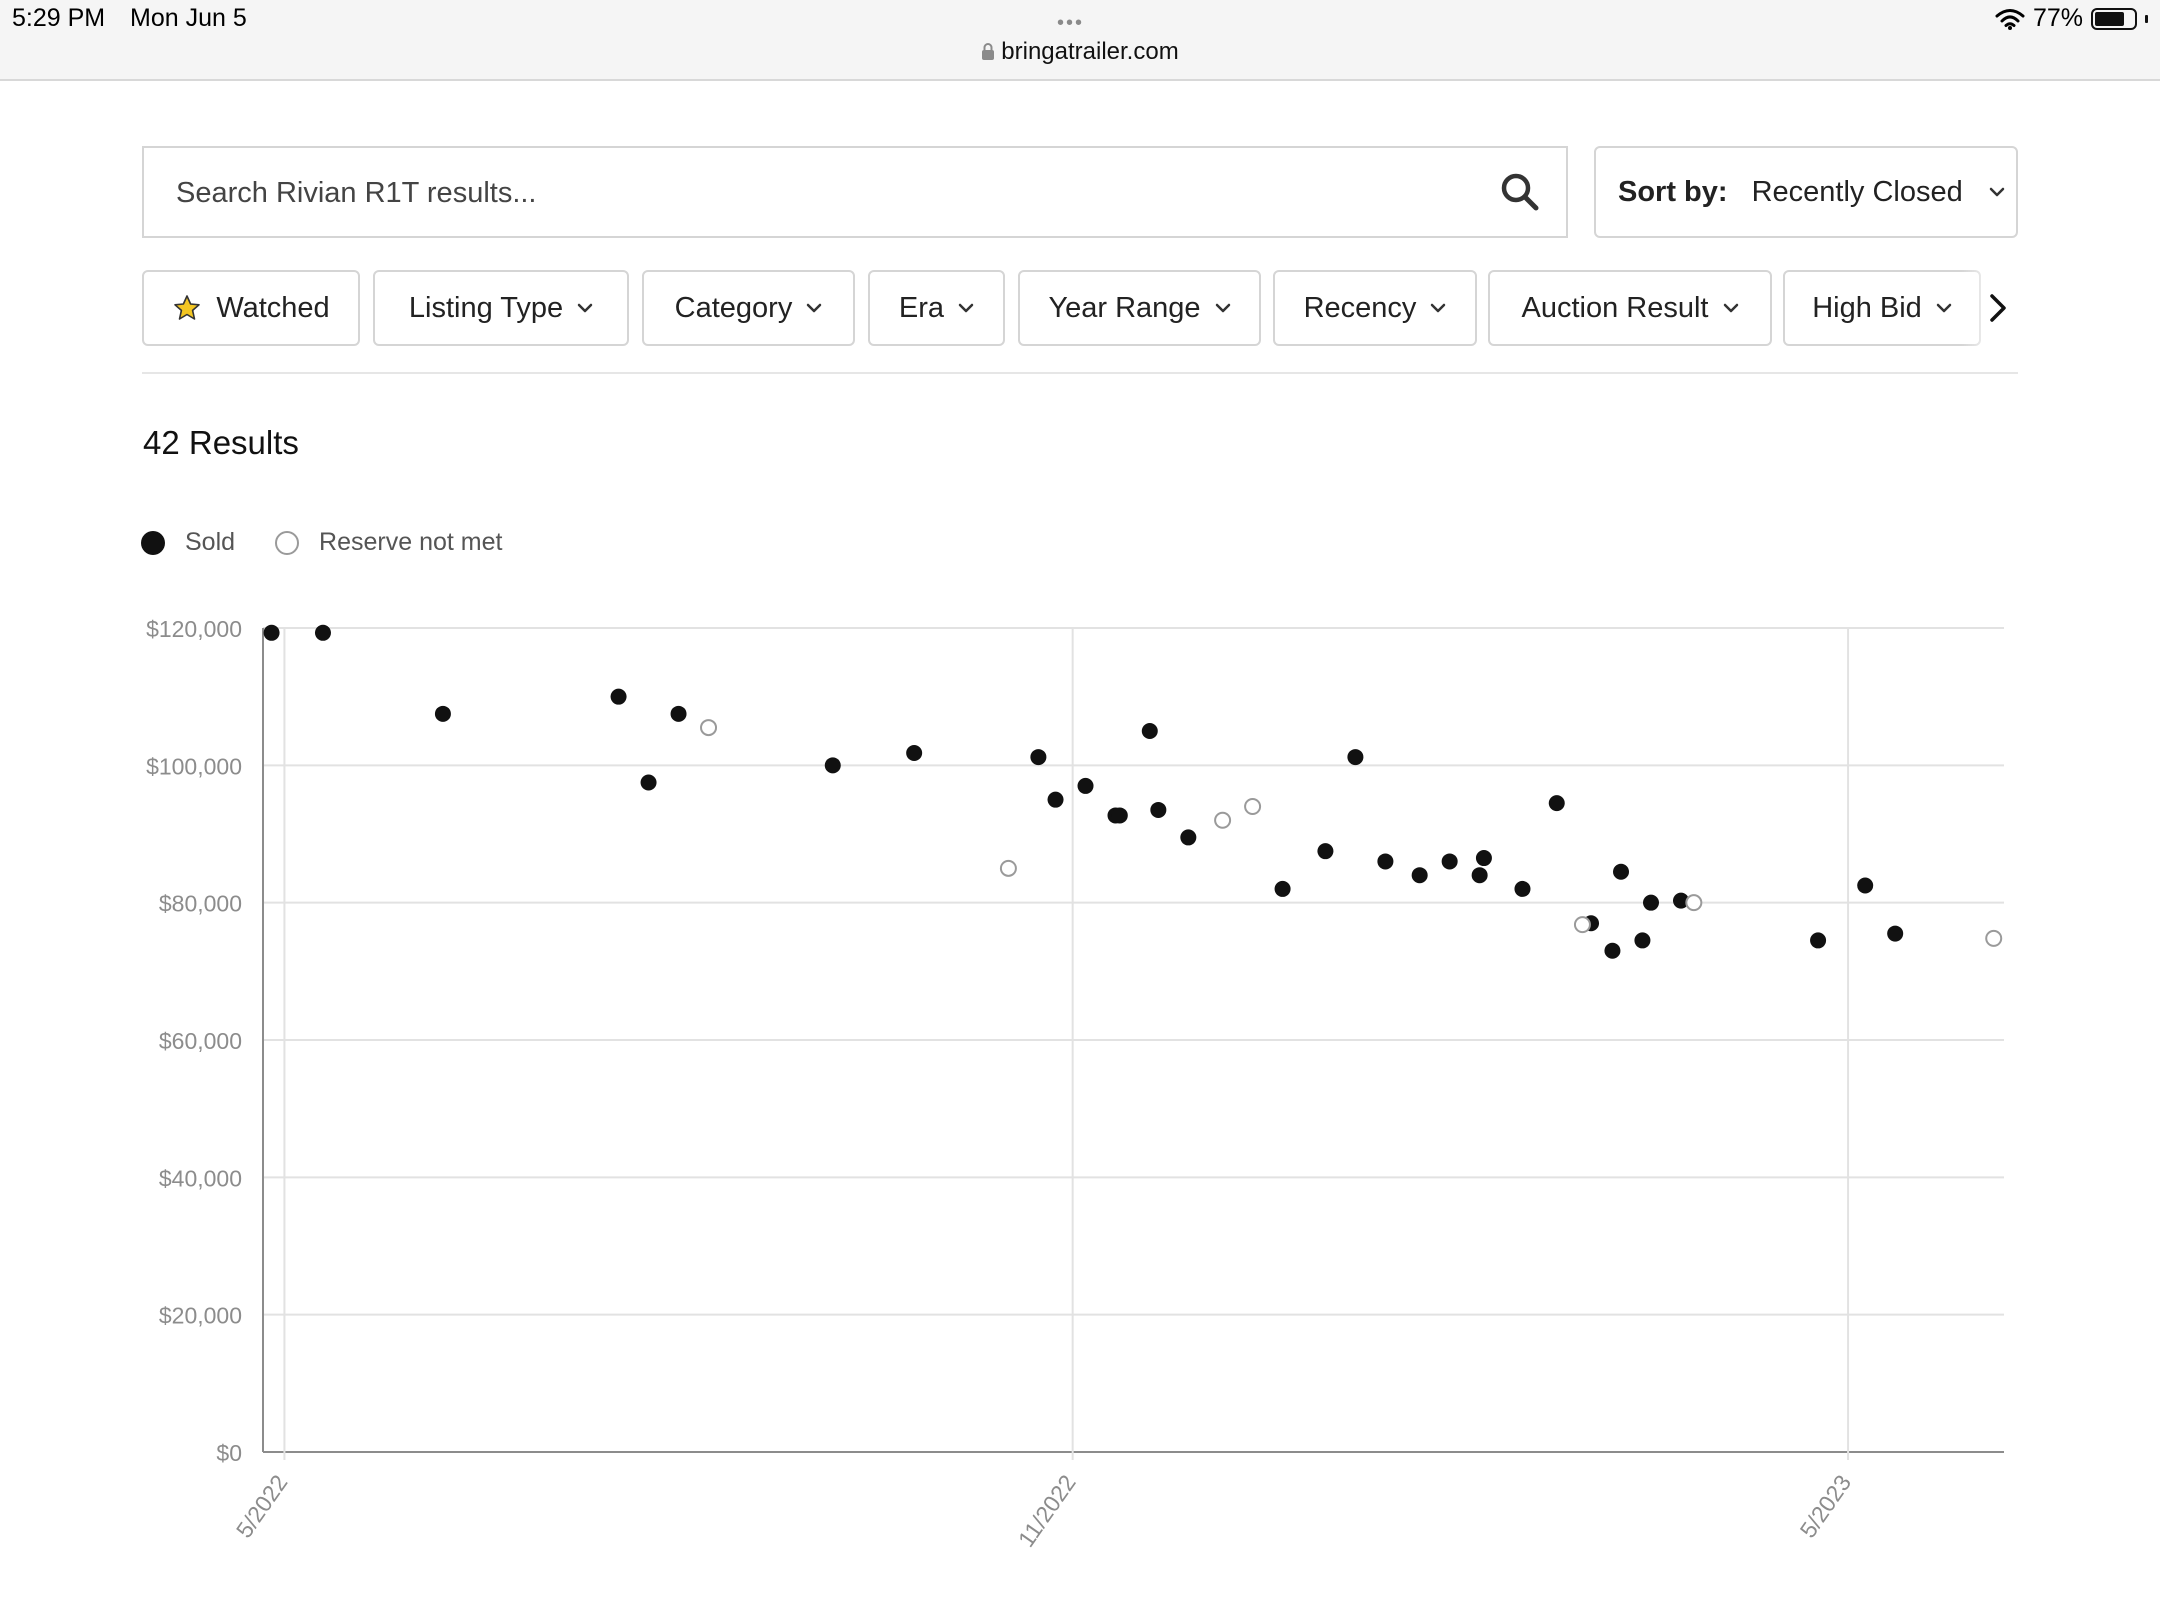  Describe the element at coordinates (200, 904) in the screenshot. I see `y-tick-label: $80,000` at that location.